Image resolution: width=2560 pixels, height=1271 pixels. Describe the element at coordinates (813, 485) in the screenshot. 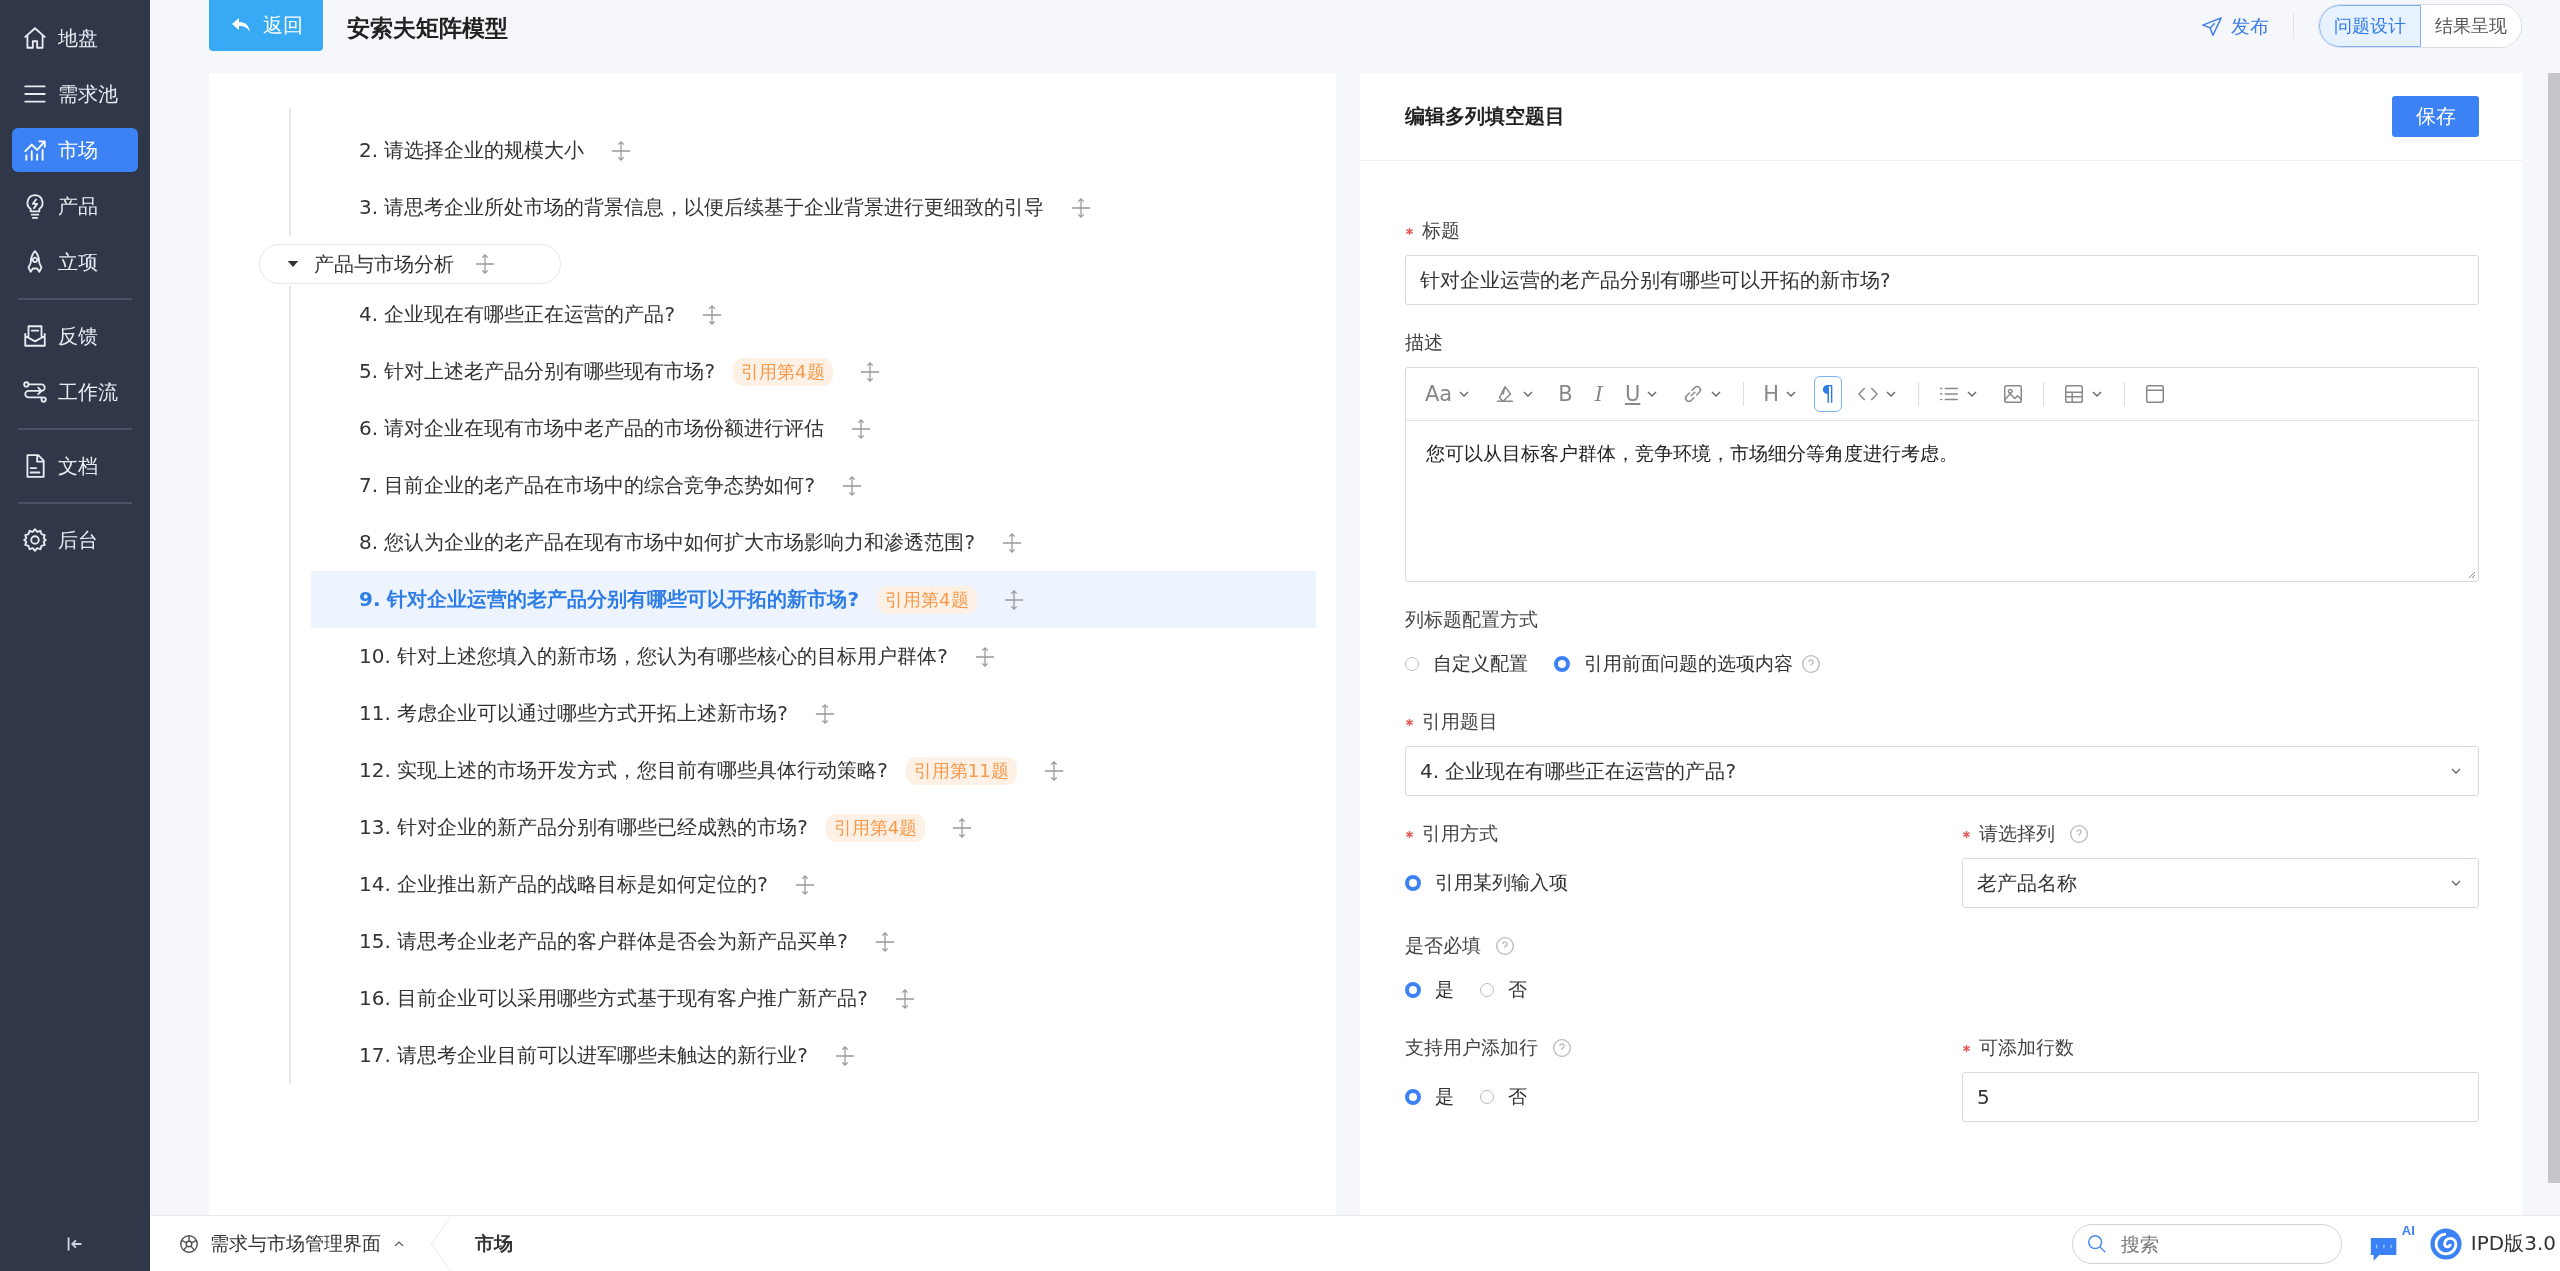

I see `question-item: 7. 目前企业的老产品在市场中的综合竞争态势如何?` at that location.